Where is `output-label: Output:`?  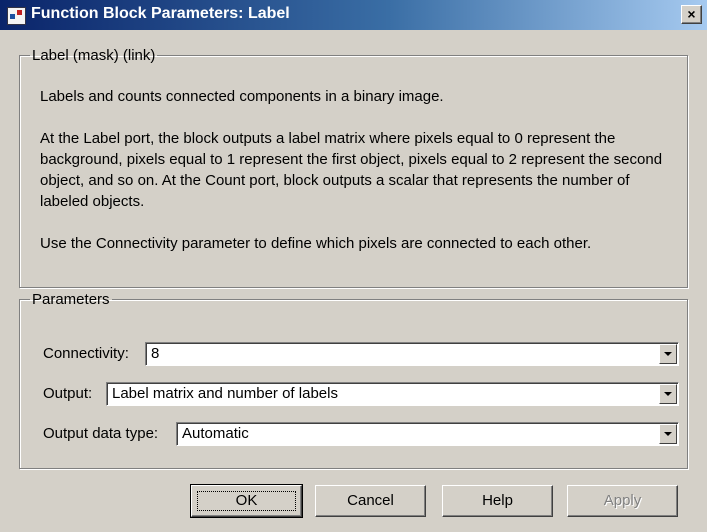 output-label: Output: is located at coordinates (68, 393).